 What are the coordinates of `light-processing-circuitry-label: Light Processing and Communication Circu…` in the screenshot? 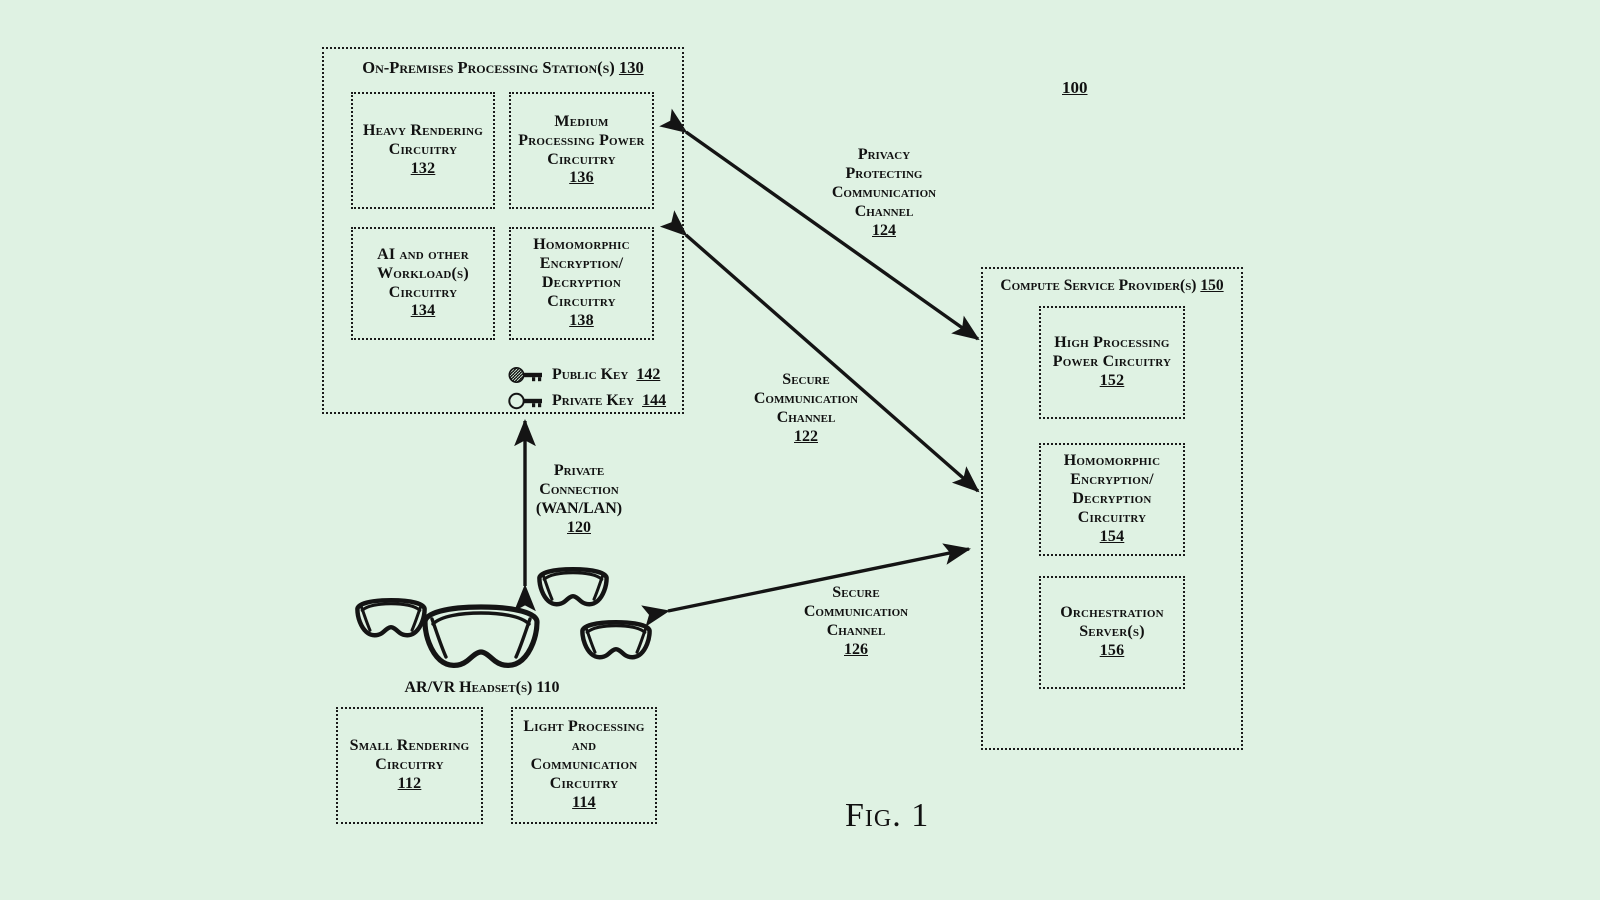 It's located at (584, 764).